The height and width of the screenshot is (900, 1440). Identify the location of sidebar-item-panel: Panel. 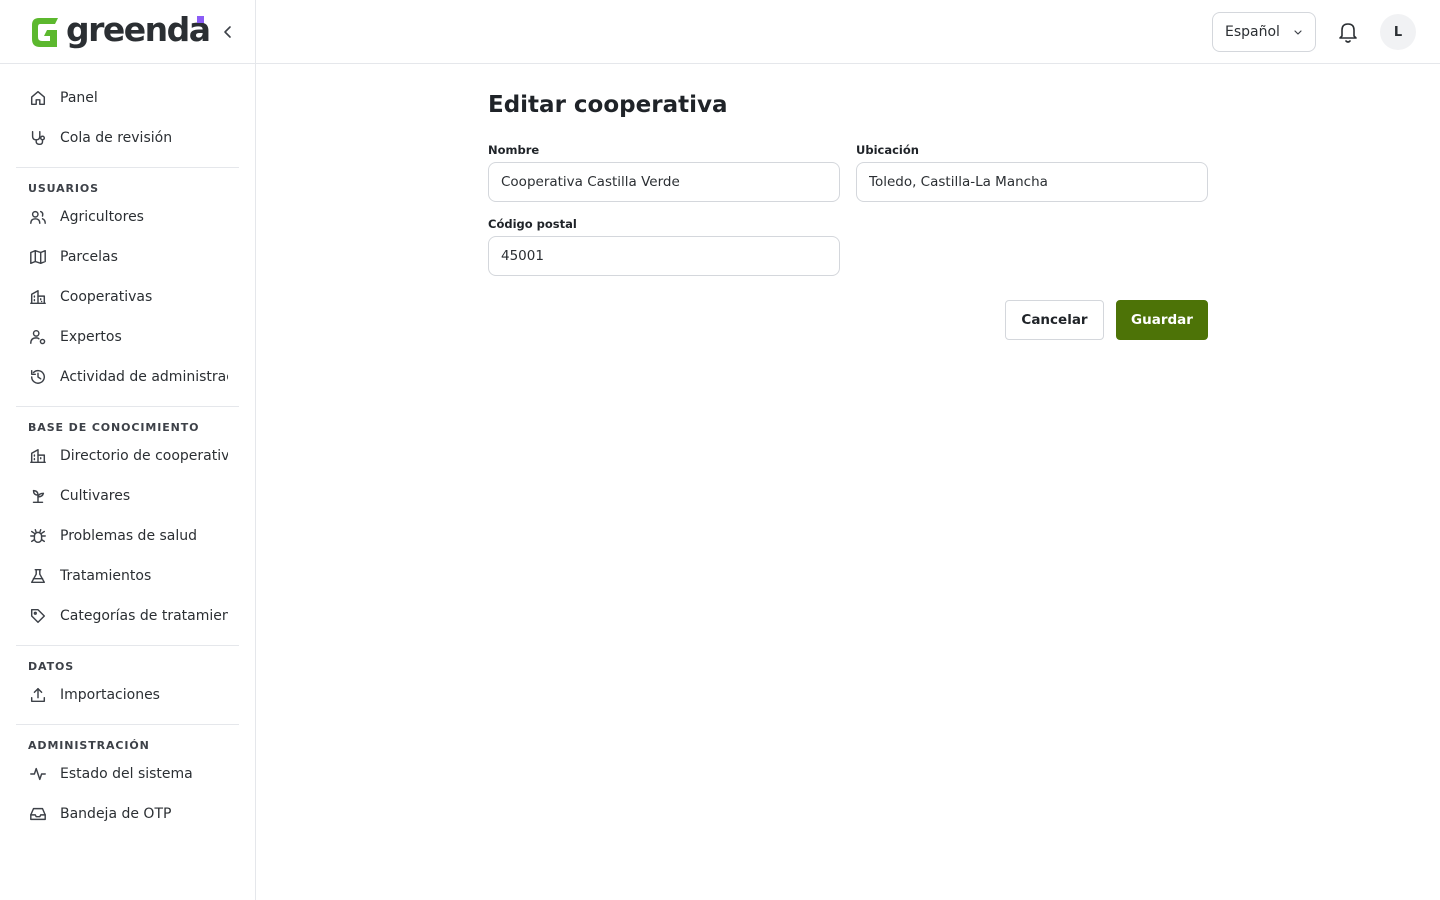
(122, 98).